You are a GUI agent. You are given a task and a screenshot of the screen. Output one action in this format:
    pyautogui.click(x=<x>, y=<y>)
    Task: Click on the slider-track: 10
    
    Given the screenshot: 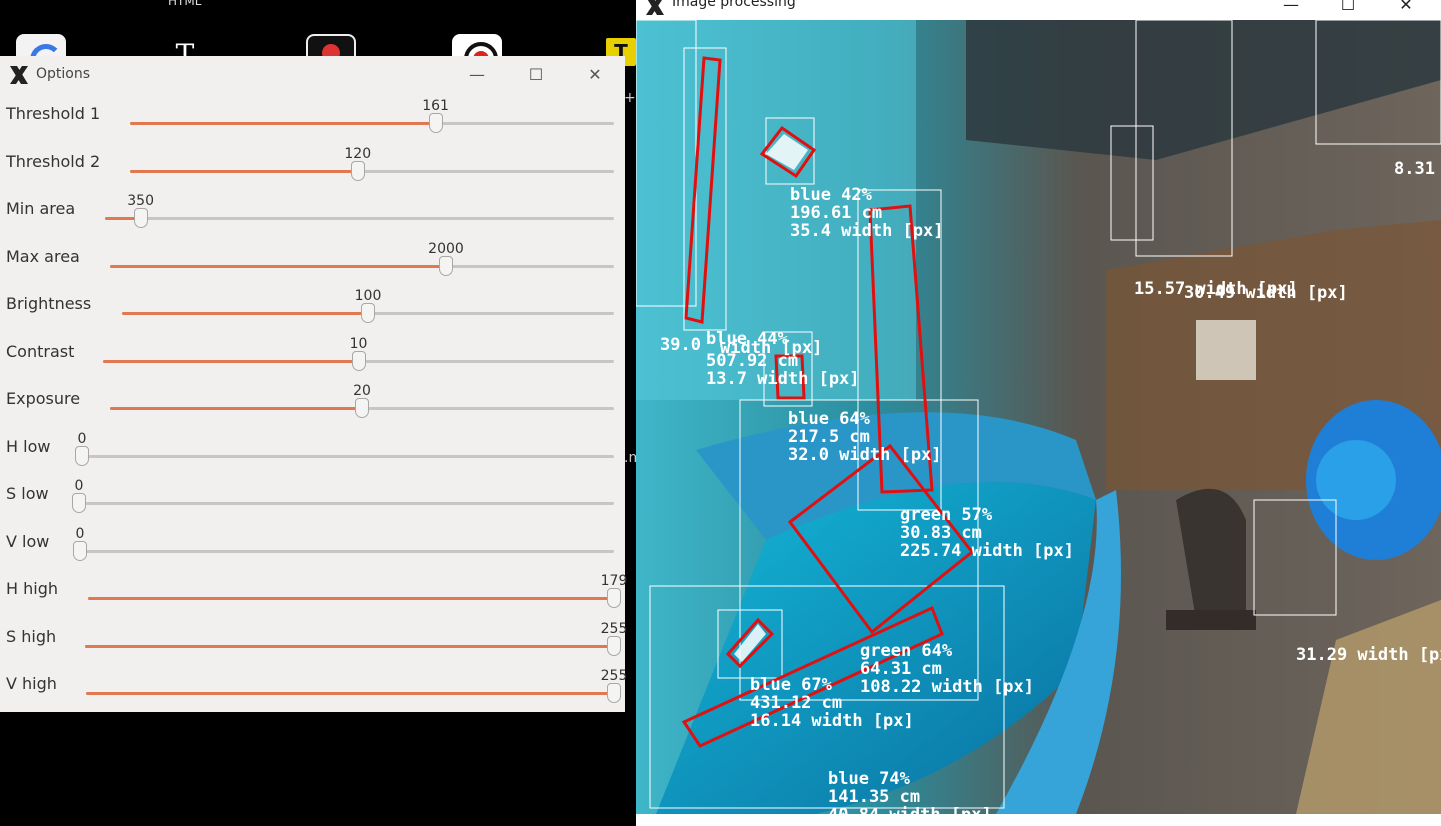 What is the action you would take?
    pyautogui.click(x=358, y=353)
    